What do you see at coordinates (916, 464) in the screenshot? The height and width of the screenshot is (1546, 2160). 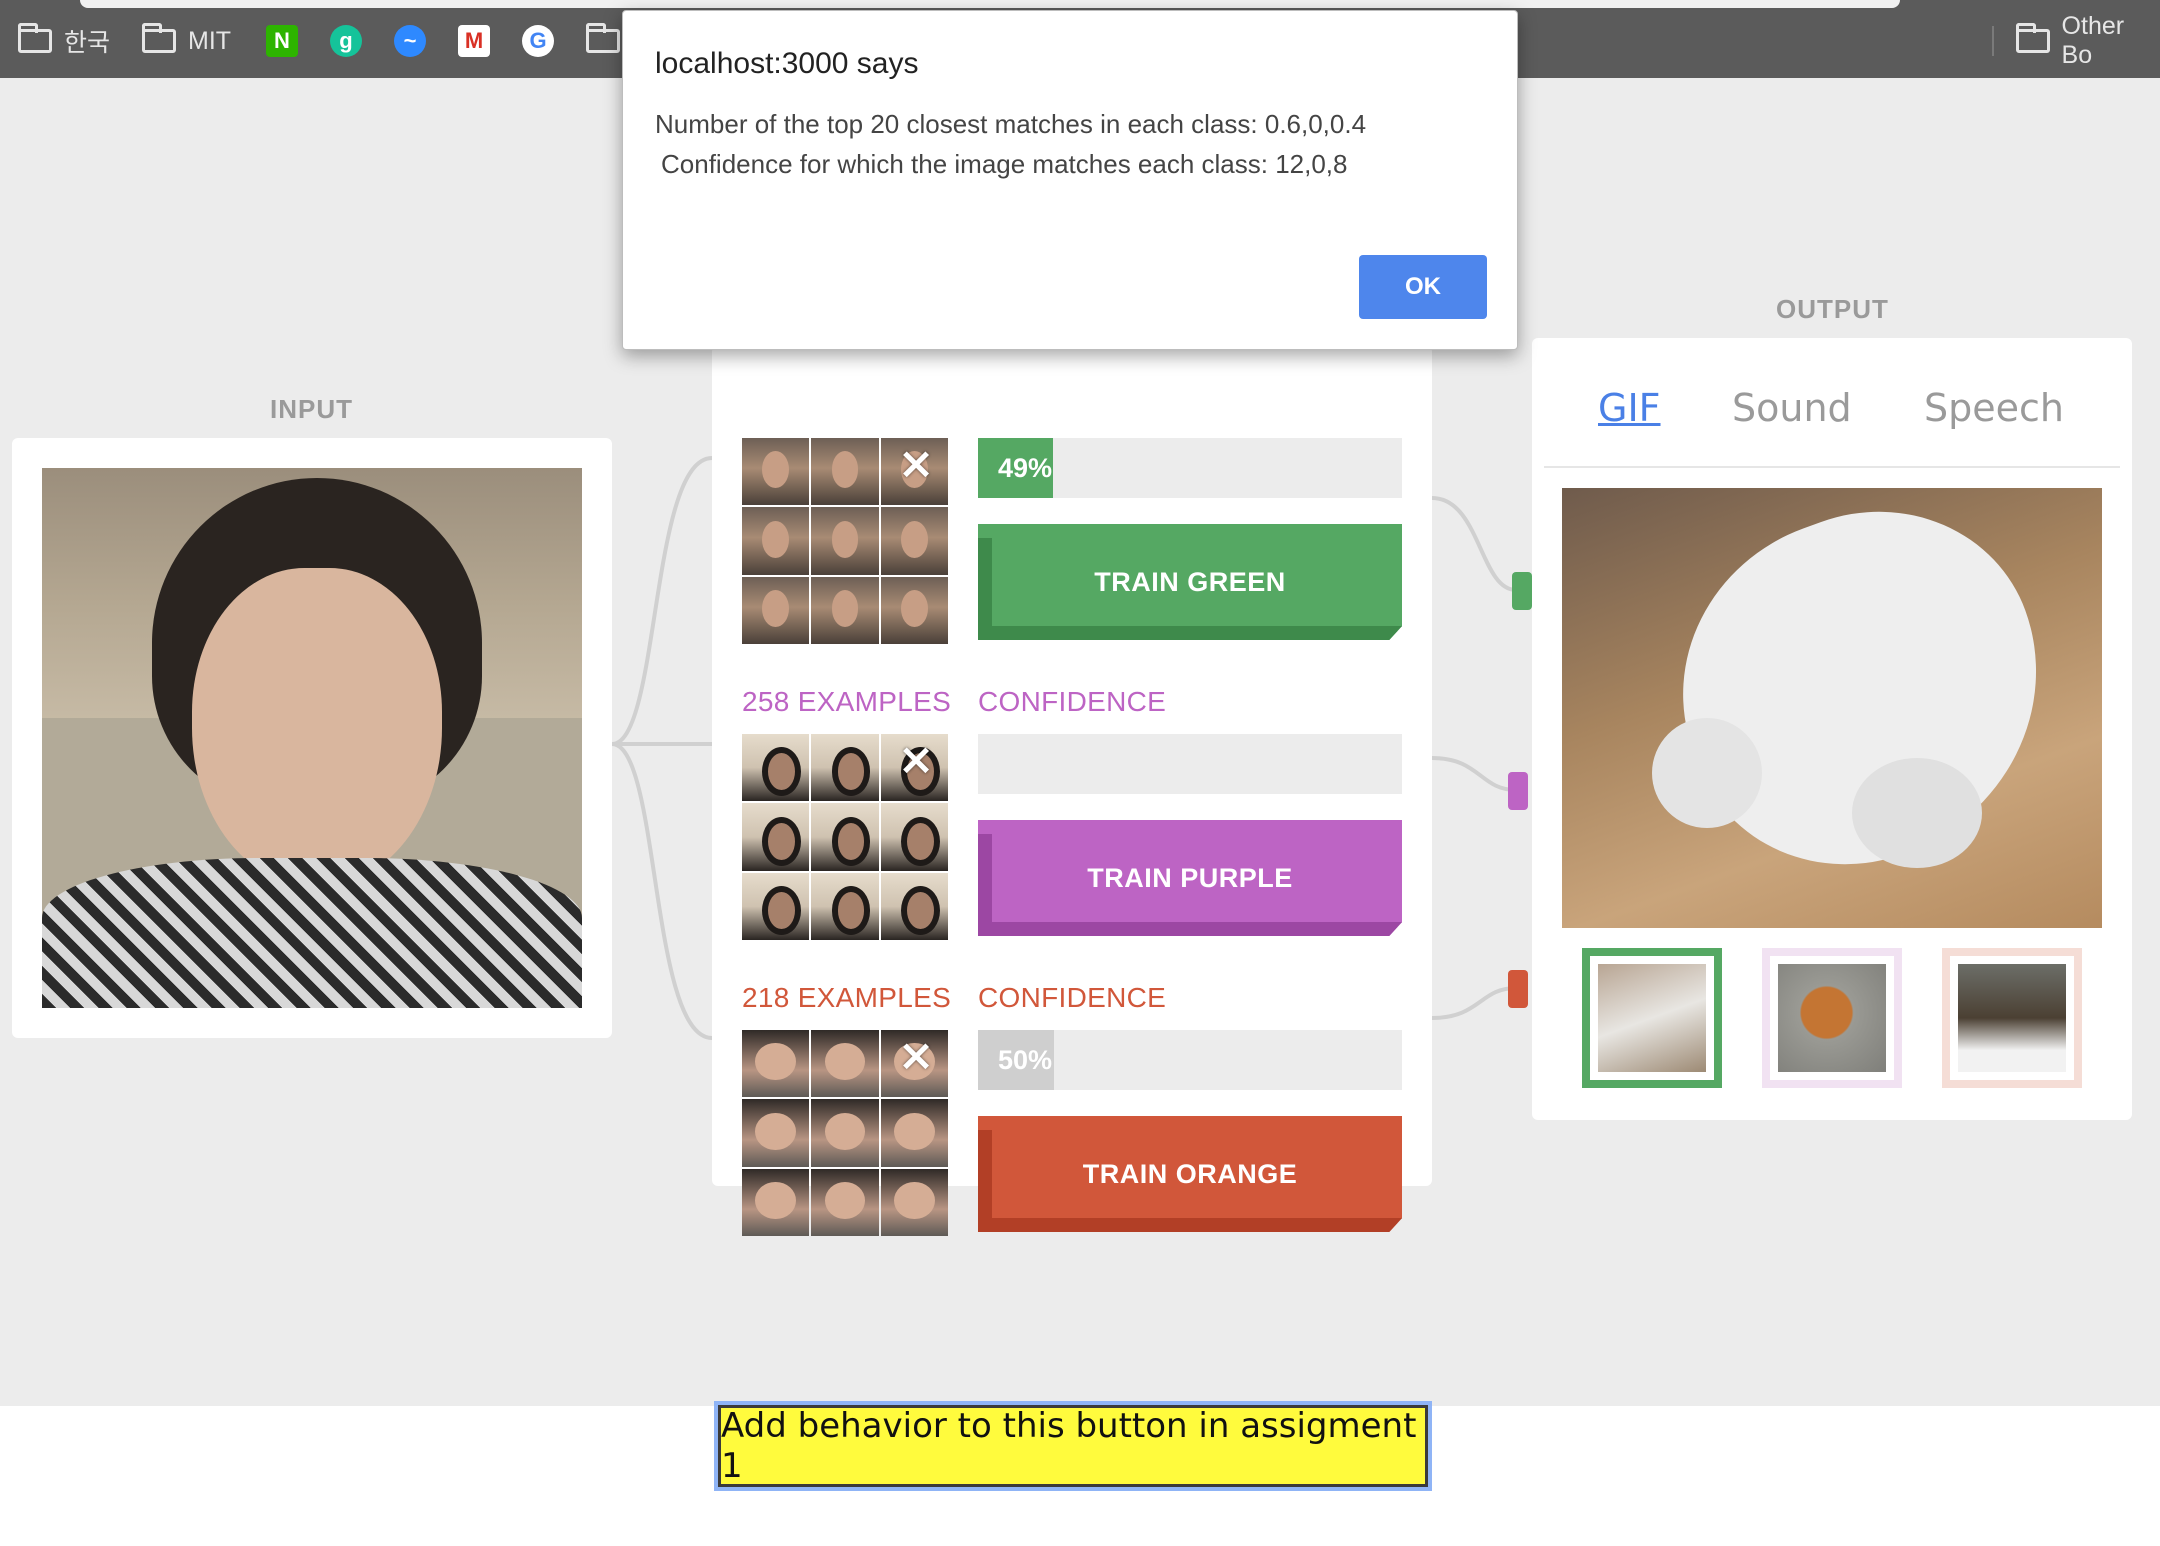 I see `clear-green-icon: ×` at bounding box center [916, 464].